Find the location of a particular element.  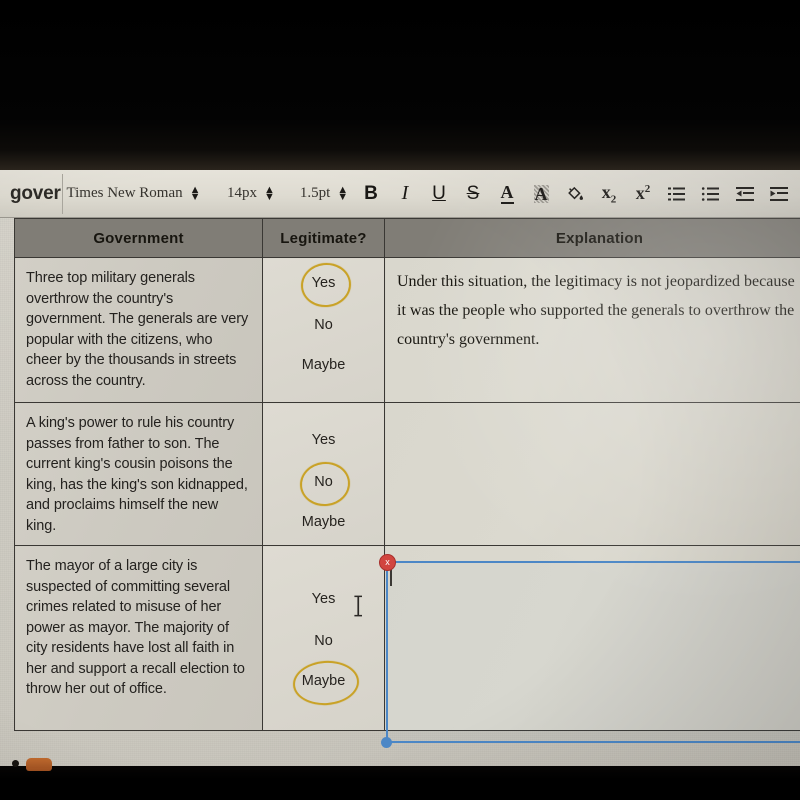

bold-button: B is located at coordinates (371, 194).